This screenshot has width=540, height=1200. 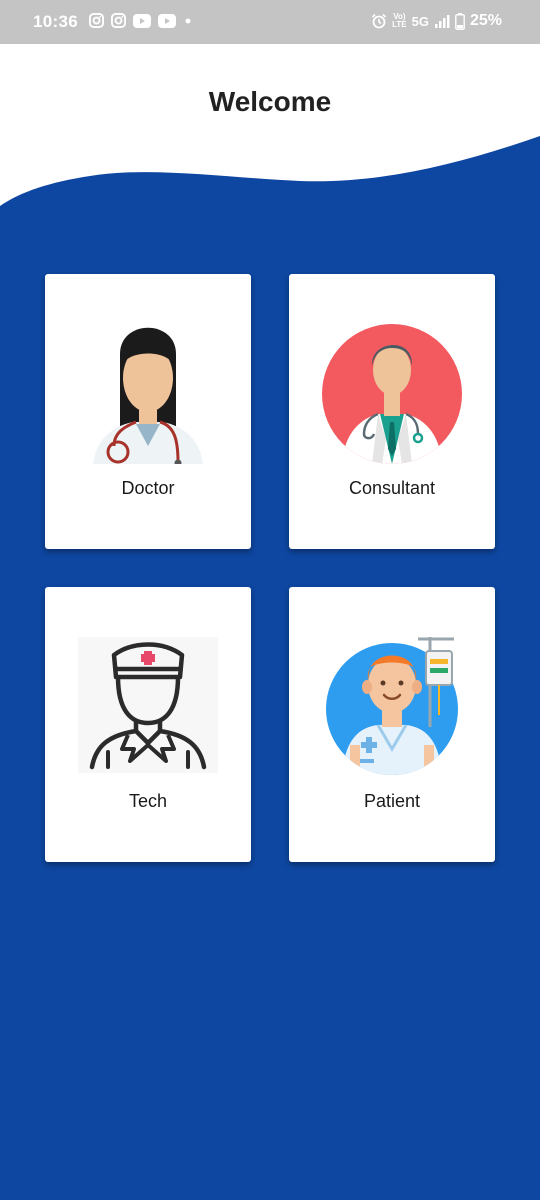 What do you see at coordinates (270, 22) in the screenshot?
I see `status-bar: 10:36 Vo) LTE 5G 25%` at bounding box center [270, 22].